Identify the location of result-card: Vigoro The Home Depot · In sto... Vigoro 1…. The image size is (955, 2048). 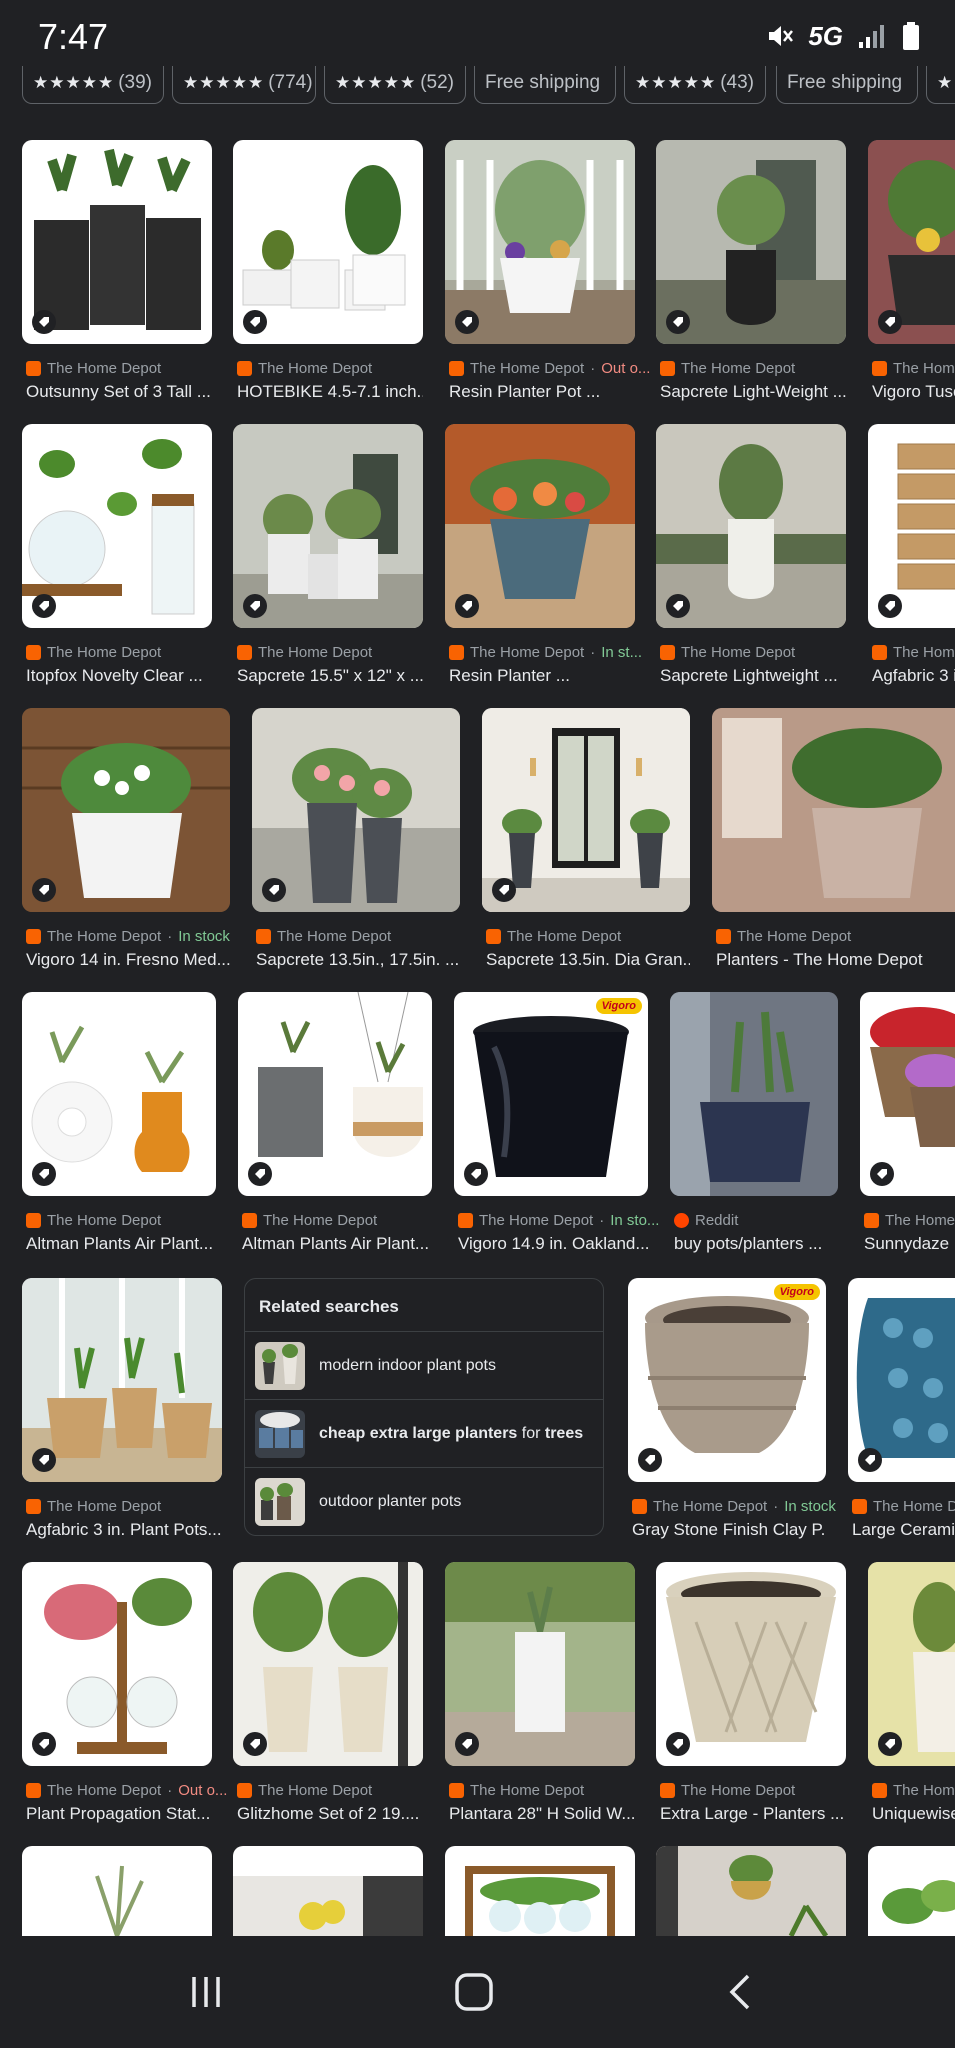
(556, 1128).